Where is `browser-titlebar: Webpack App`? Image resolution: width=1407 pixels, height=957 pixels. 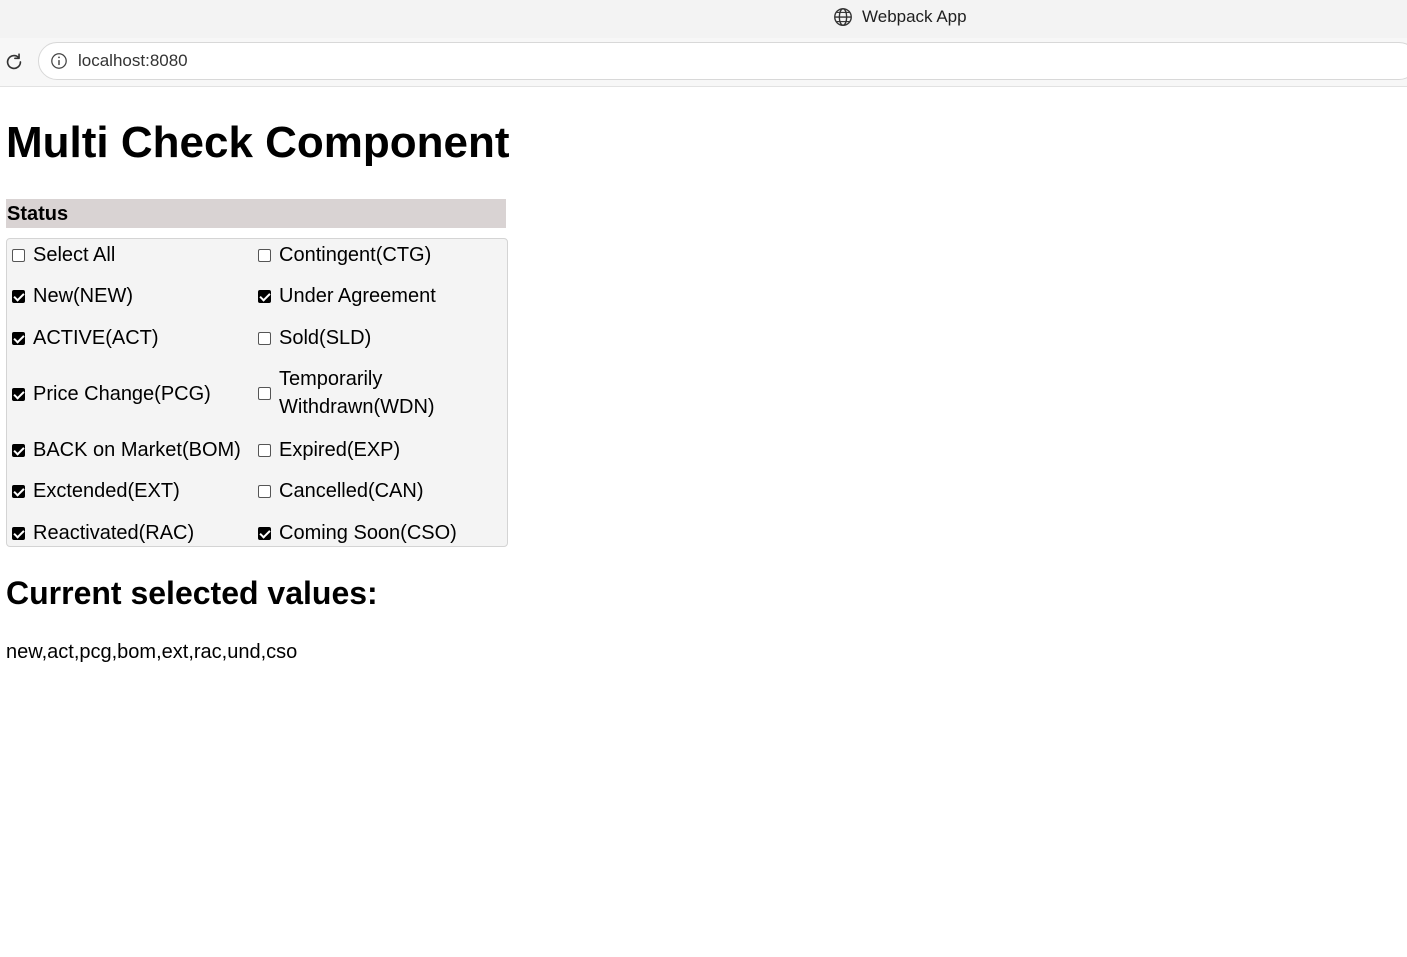
browser-titlebar: Webpack App is located at coordinates (703, 19).